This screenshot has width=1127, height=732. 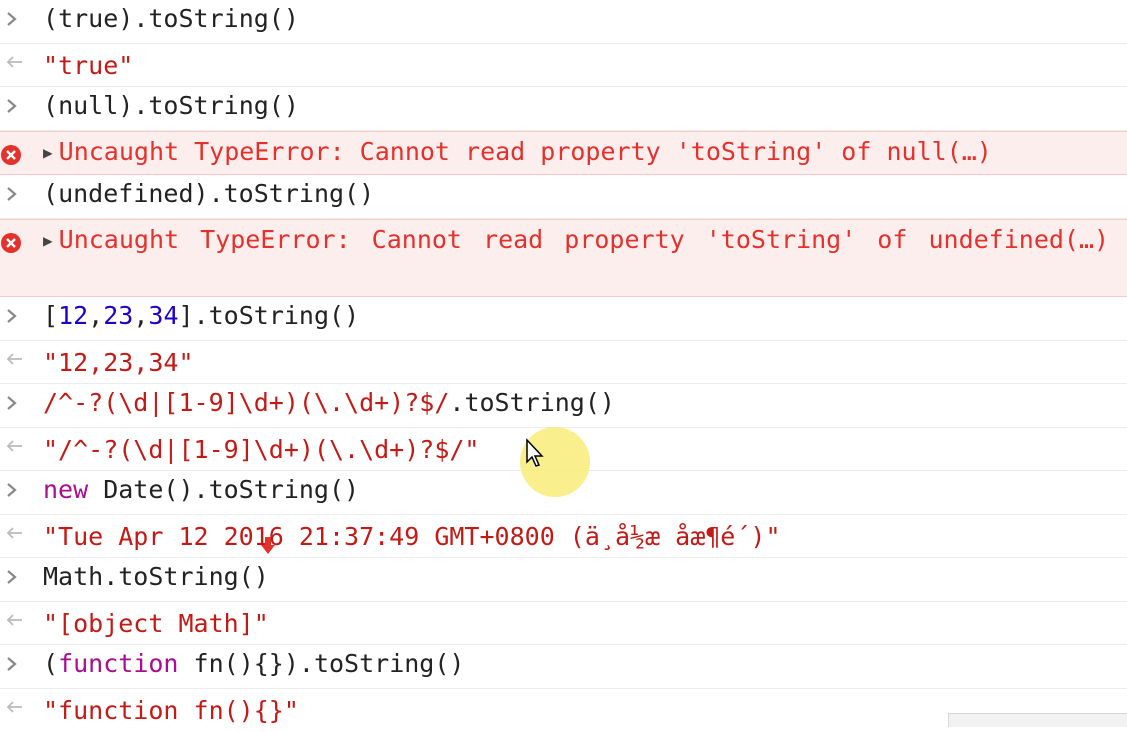 What do you see at coordinates (73, 315) in the screenshot?
I see `code-number: 12` at bounding box center [73, 315].